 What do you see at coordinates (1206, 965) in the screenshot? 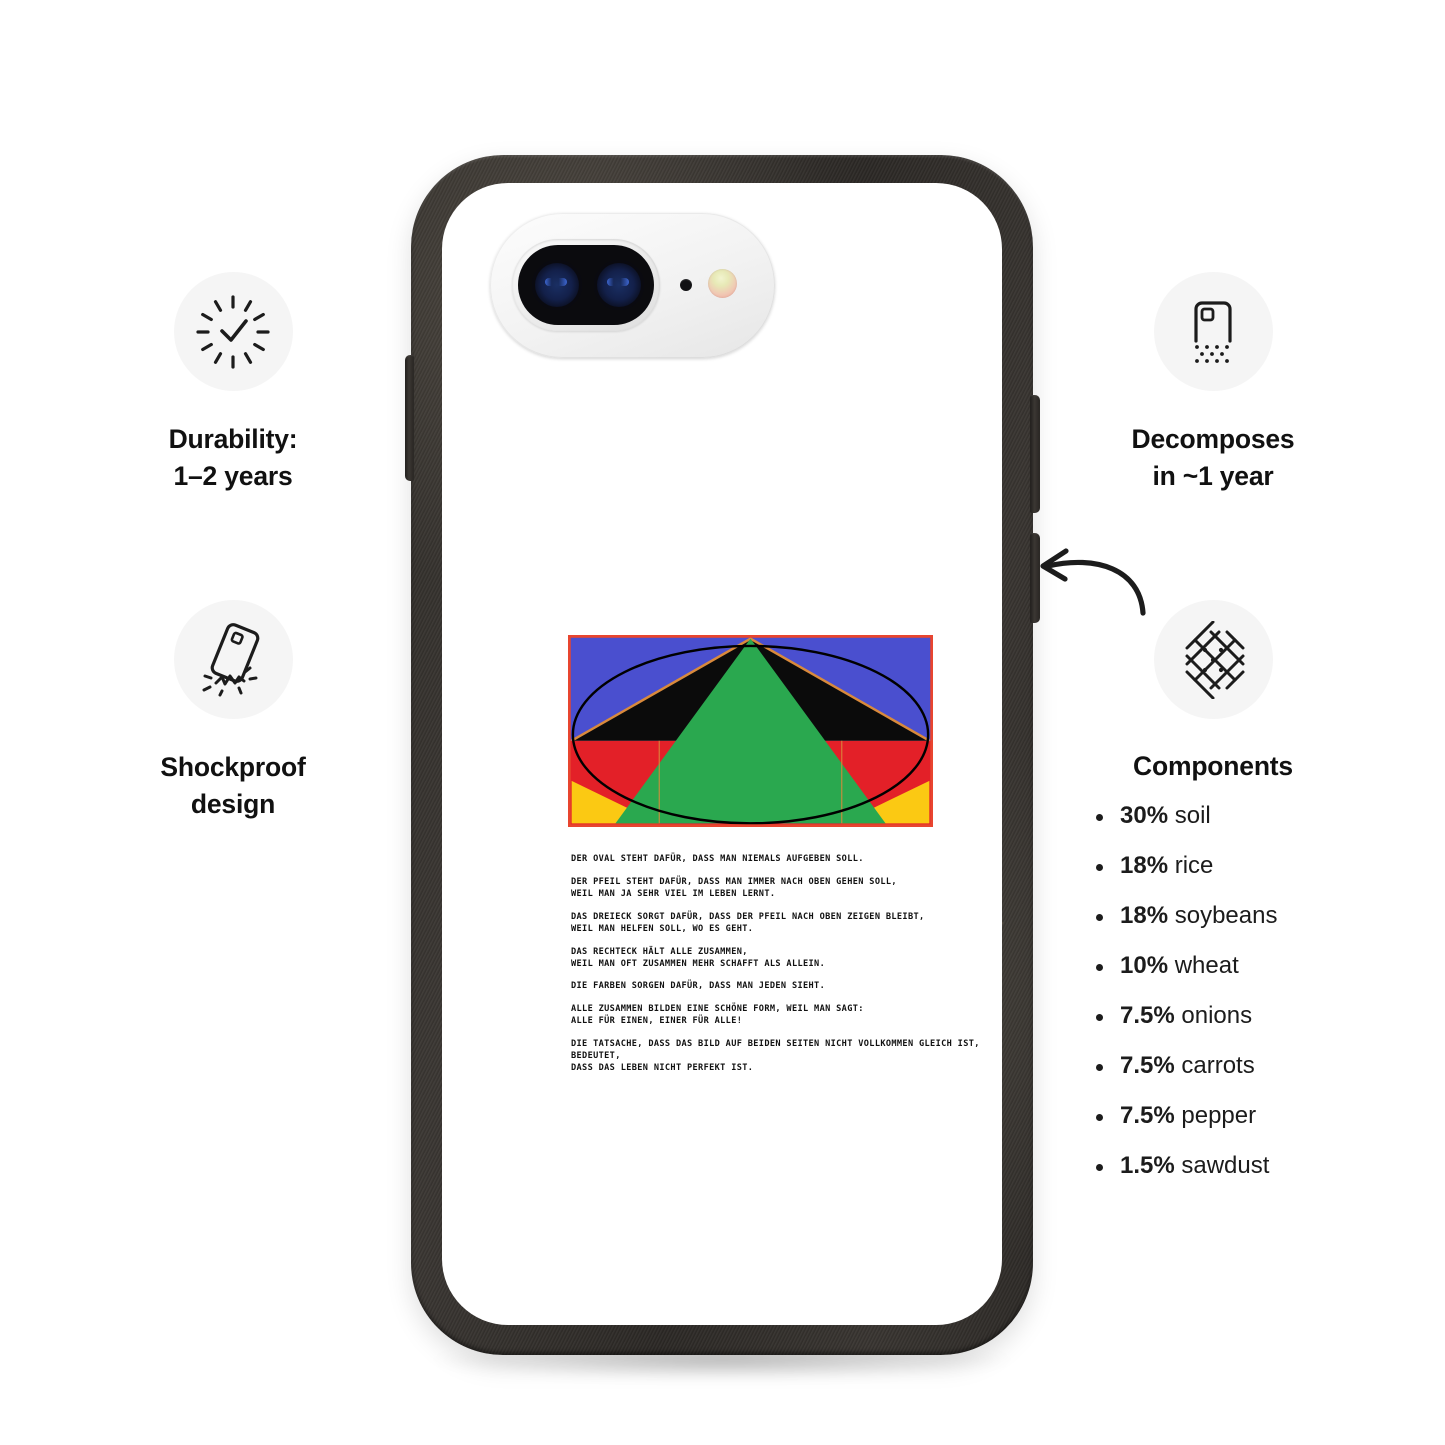
I see `component-material: wheat` at bounding box center [1206, 965].